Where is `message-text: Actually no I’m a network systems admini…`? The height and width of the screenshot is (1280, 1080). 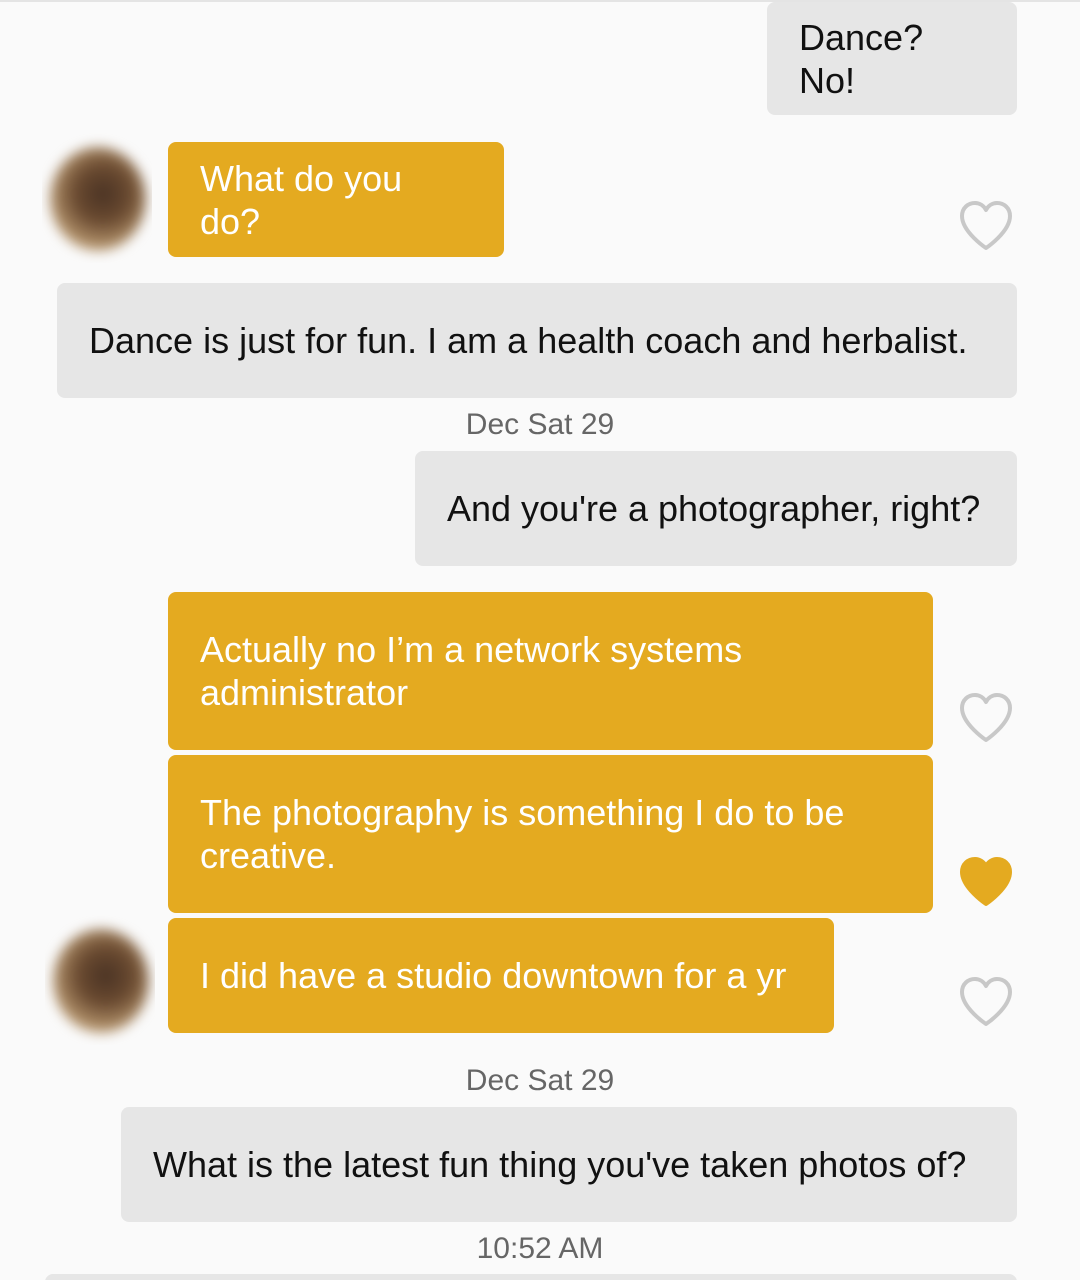
message-text: Actually no I’m a network systems admini… is located at coordinates (471, 671).